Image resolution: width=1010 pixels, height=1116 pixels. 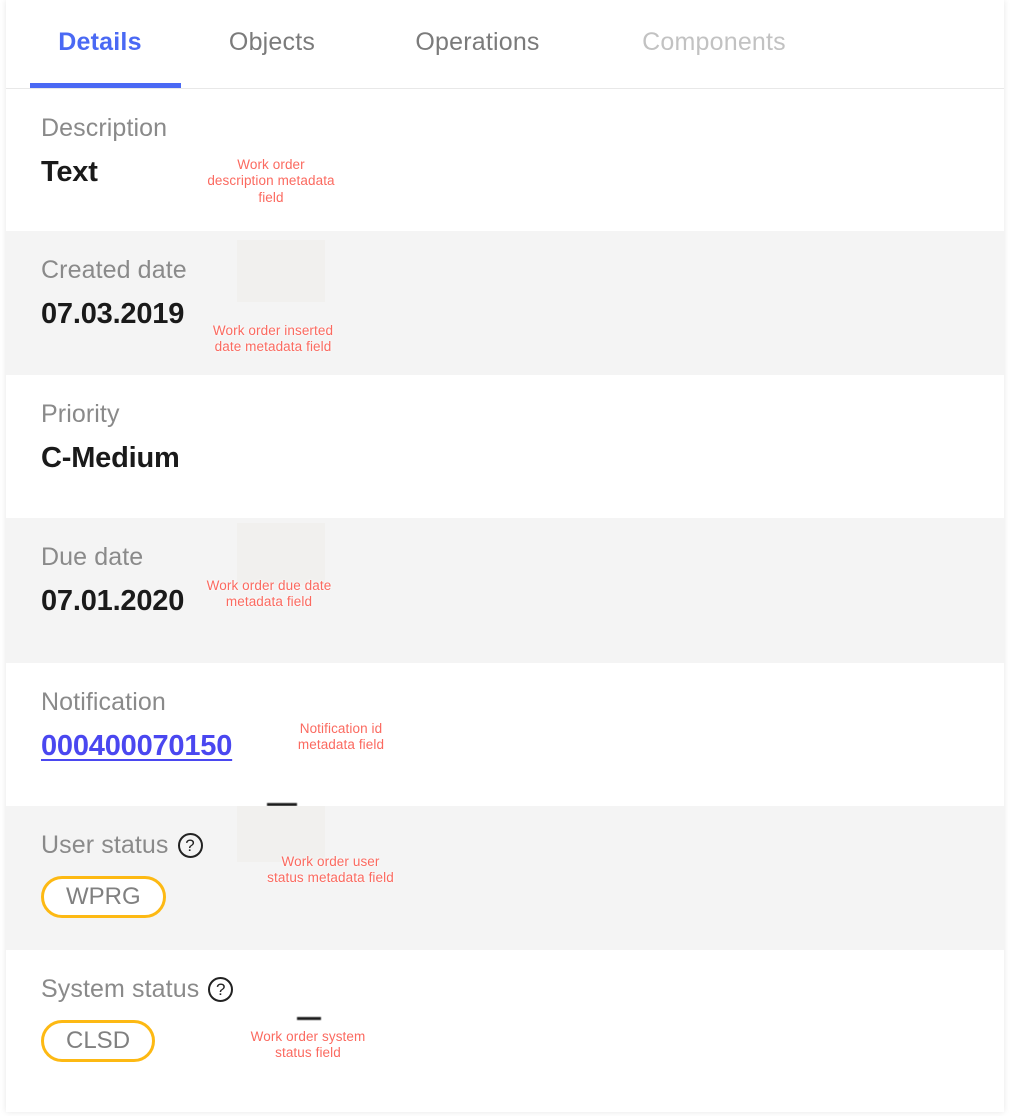 What do you see at coordinates (120, 989) in the screenshot?
I see `field-label-system-status-text: System status` at bounding box center [120, 989].